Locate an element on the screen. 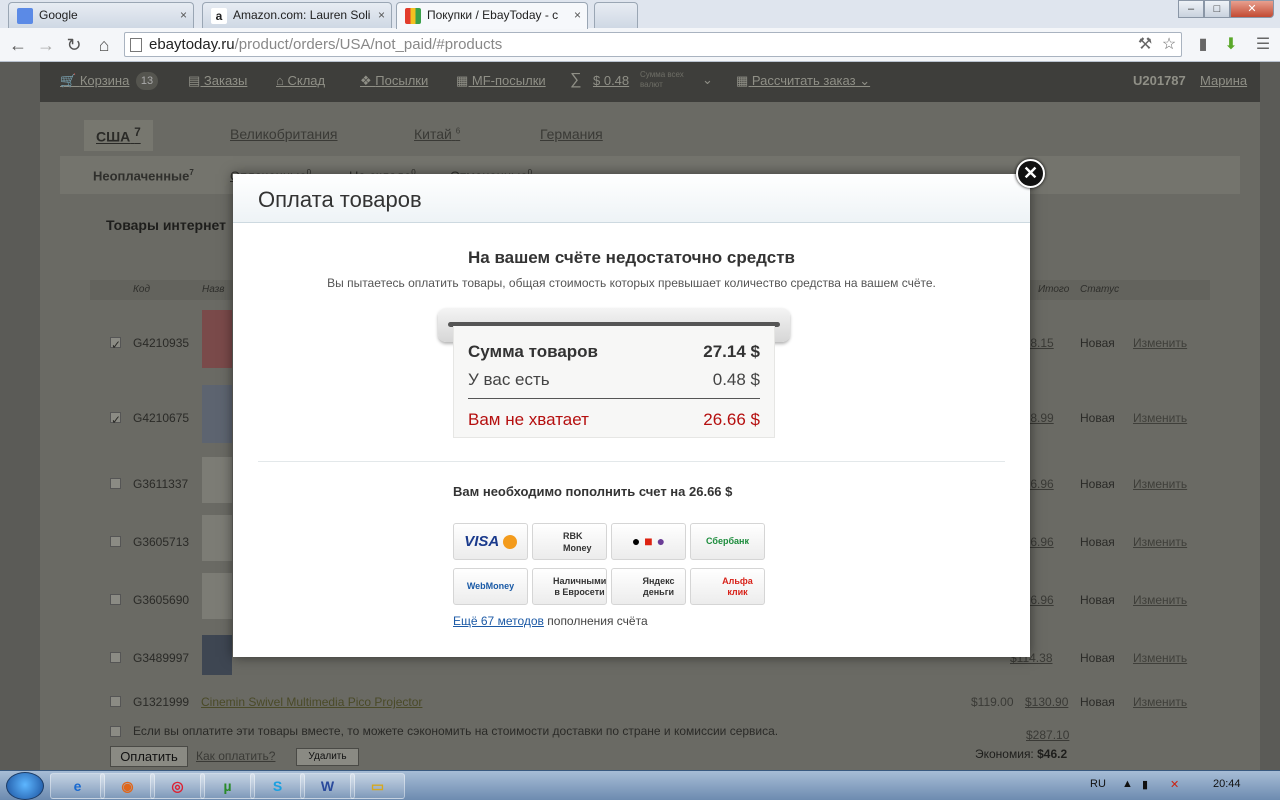  pay-button: Оплатить is located at coordinates (149, 756).